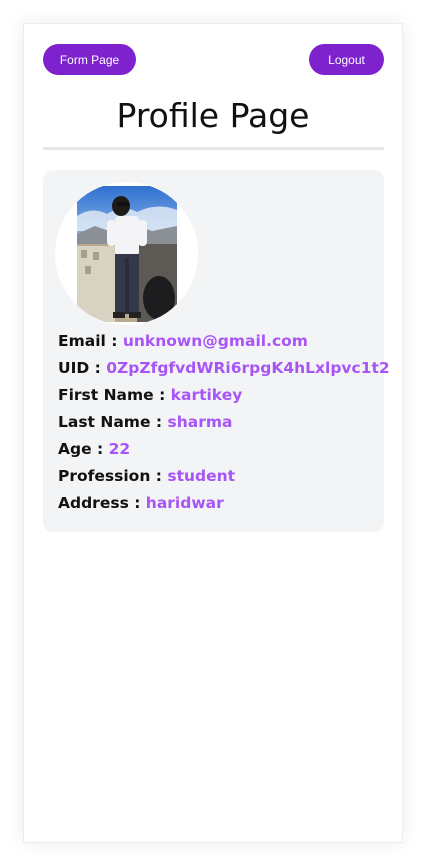  I want to click on first-name-value: kartikey, so click(206, 395).